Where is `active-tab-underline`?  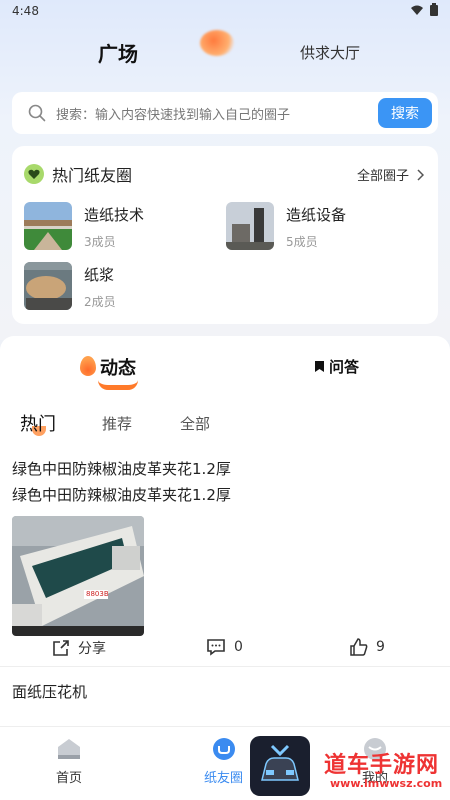
active-tab-underline is located at coordinates (118, 385).